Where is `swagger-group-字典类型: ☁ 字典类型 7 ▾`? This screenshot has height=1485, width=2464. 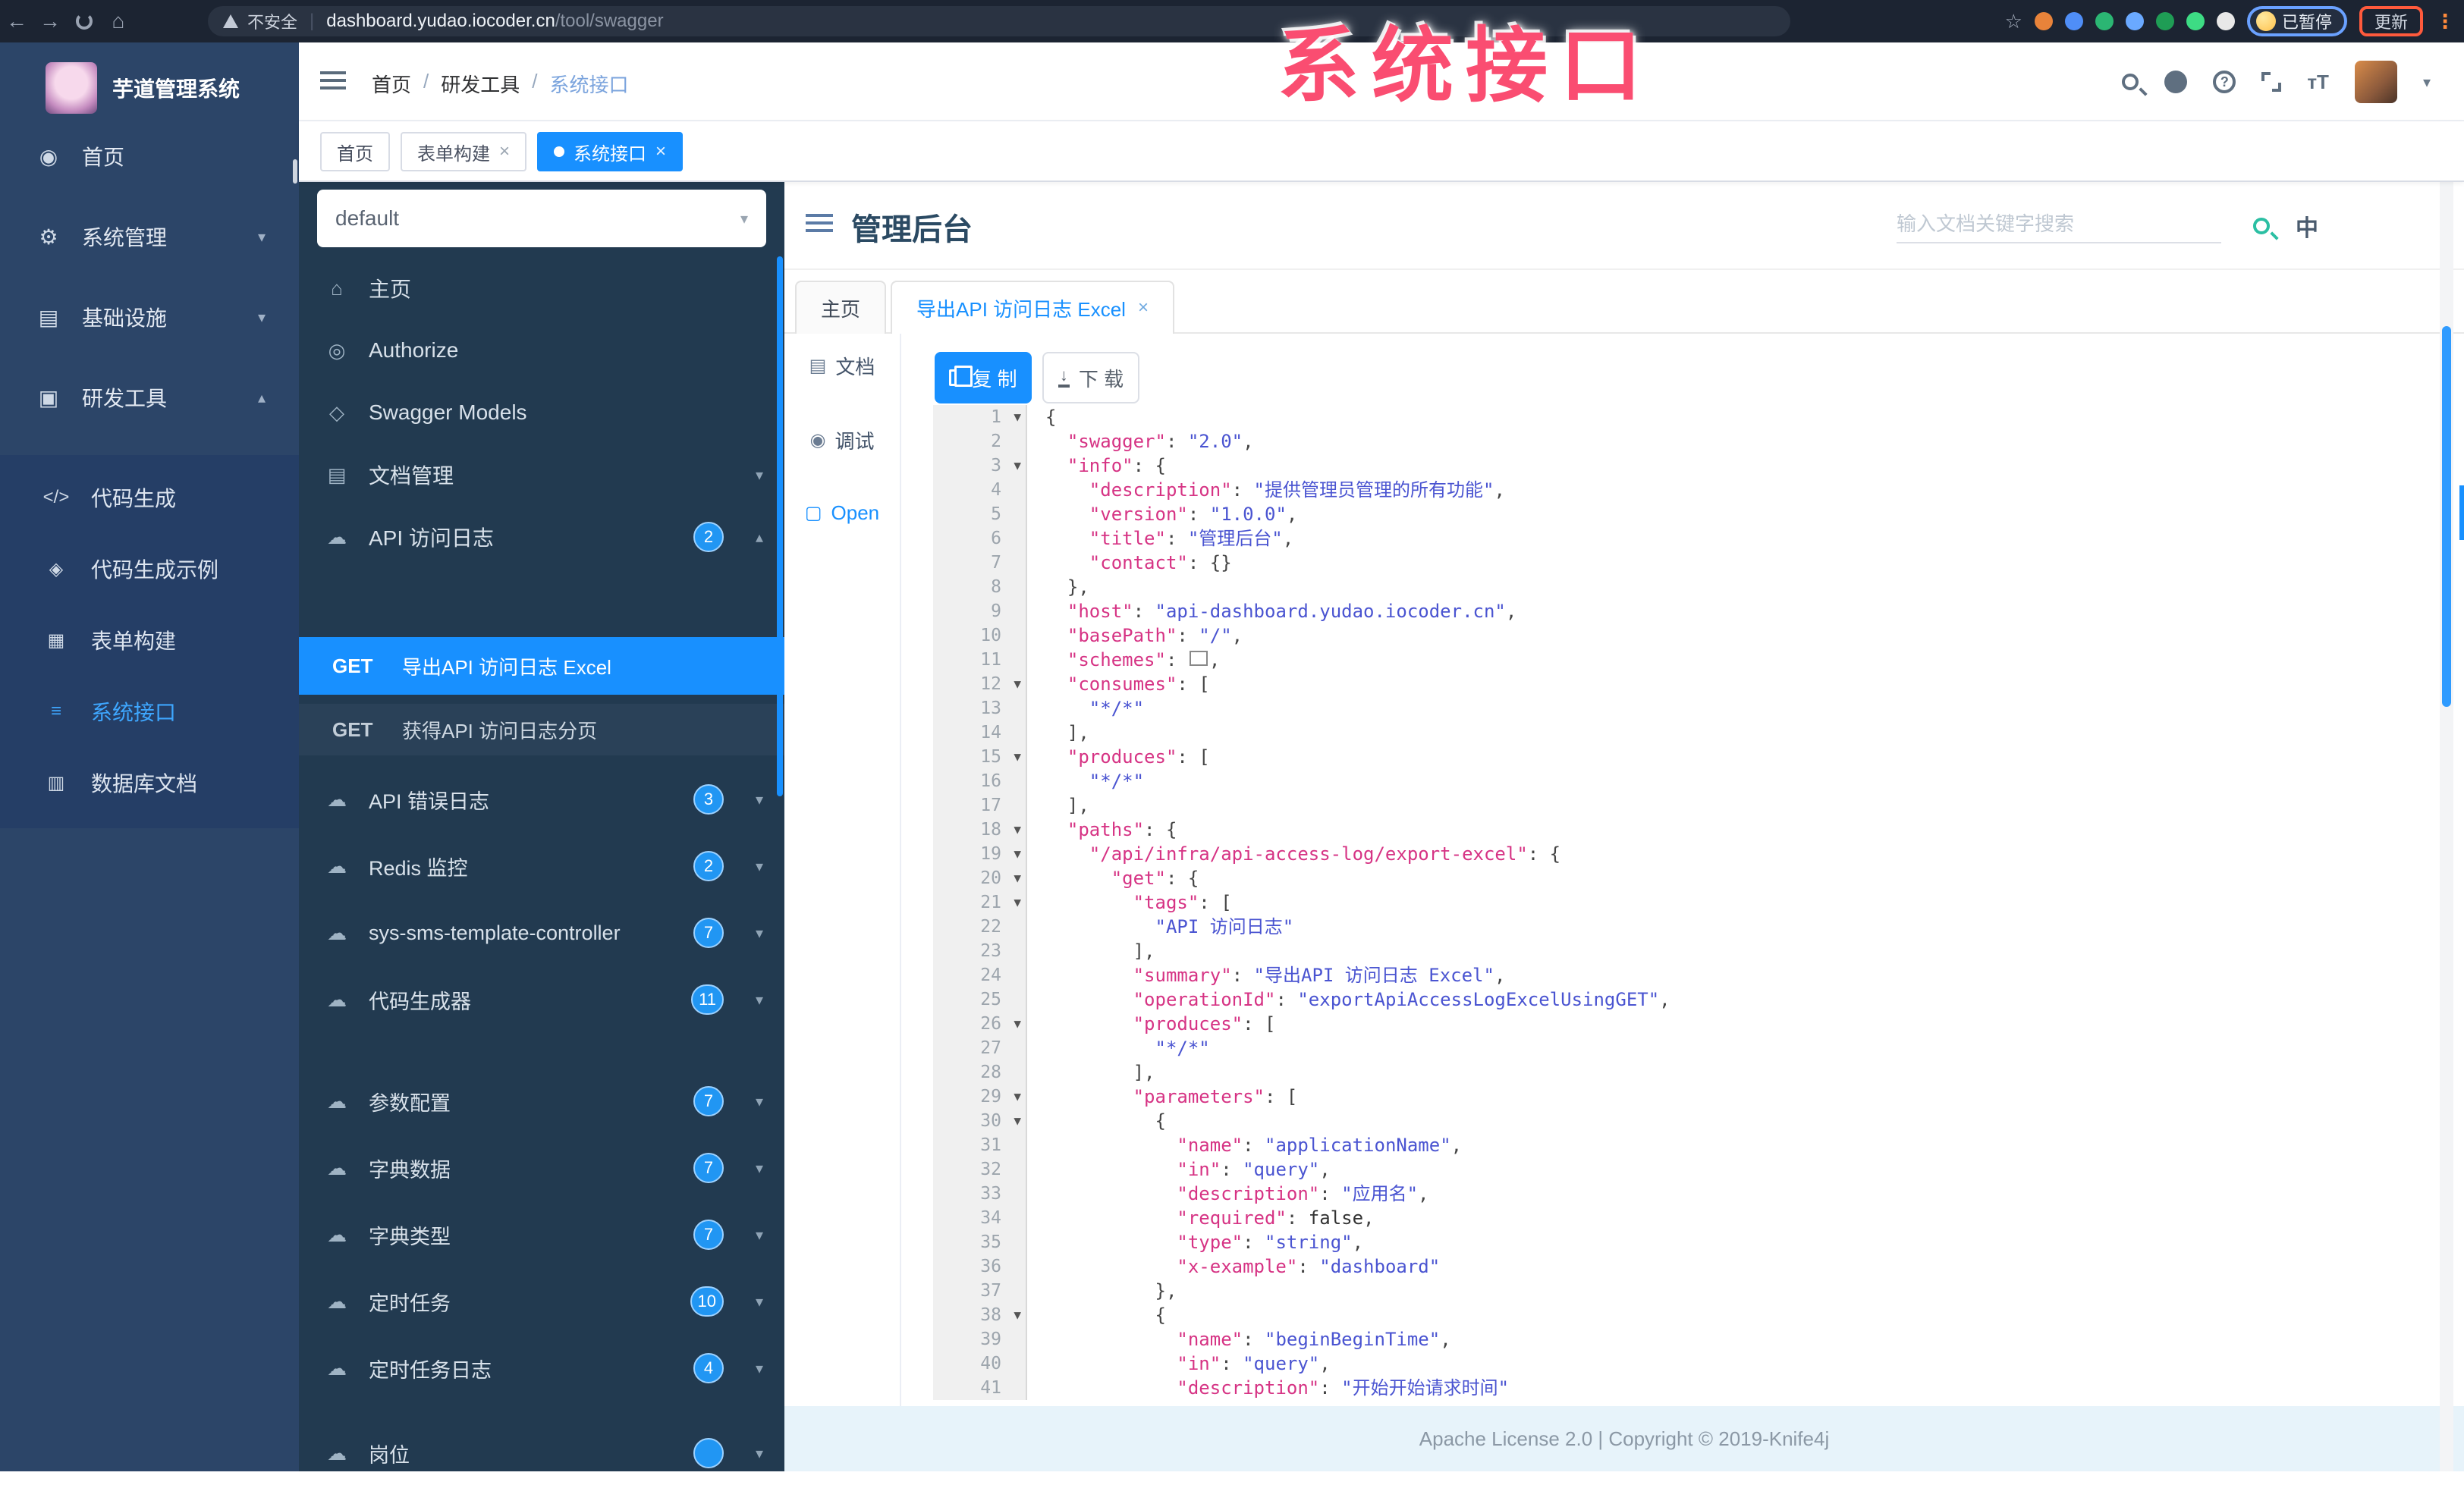
swagger-group-字典类型: ☁ 字典类型 7 ▾ is located at coordinates (541, 1234).